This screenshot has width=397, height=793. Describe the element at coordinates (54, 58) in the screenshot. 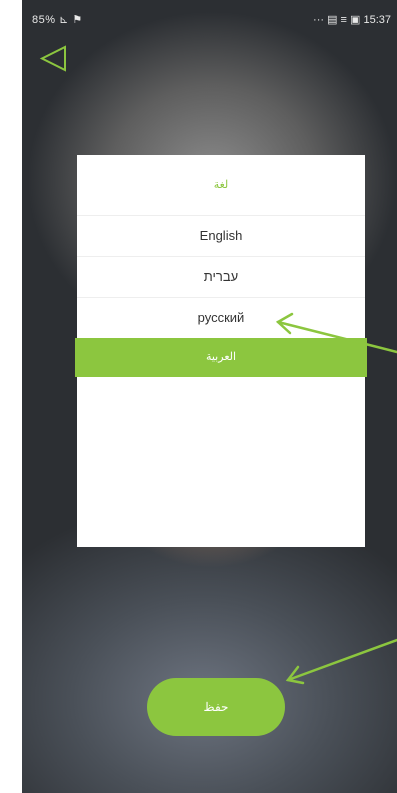

I see `back-icon` at that location.